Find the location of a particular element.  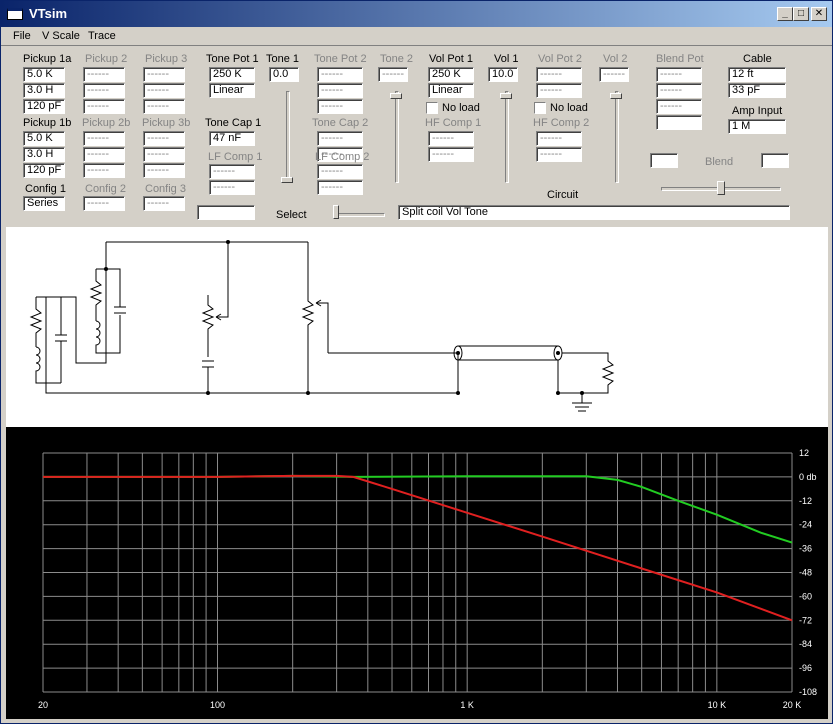

vol-2-label: Vol 2 is located at coordinates (615, 59).